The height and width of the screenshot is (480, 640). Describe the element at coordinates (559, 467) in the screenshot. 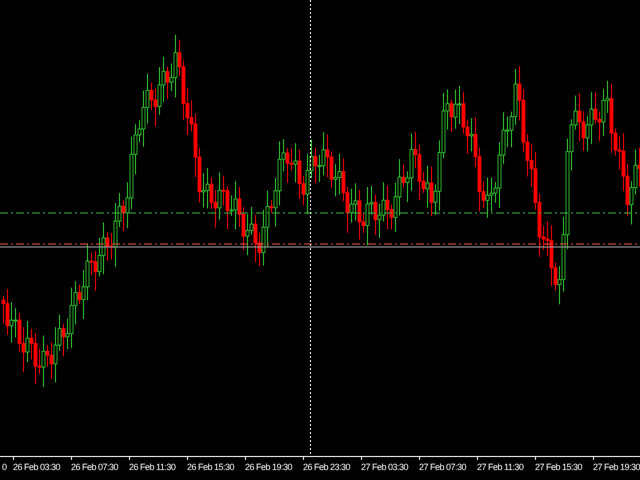

I see `time-label: 27 Feb 15:30` at that location.